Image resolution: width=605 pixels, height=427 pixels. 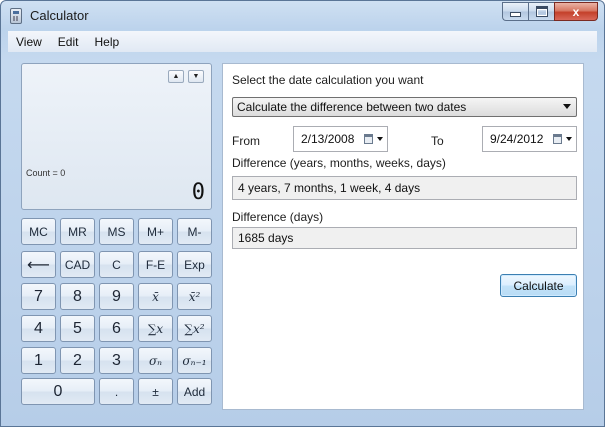 What do you see at coordinates (16, 16) in the screenshot?
I see `calculator-app-icon` at bounding box center [16, 16].